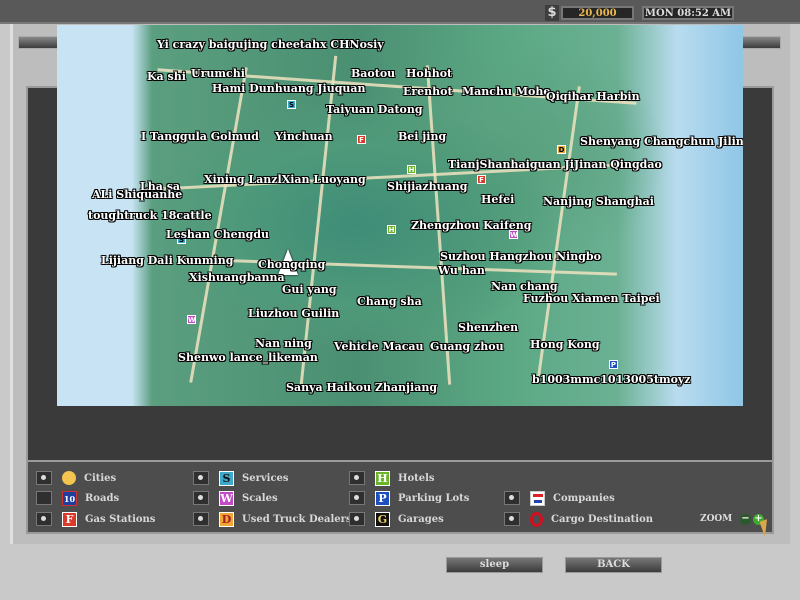 The width and height of the screenshot is (800, 600). Describe the element at coordinates (512, 519) in the screenshot. I see `cargo-checkbox` at that location.